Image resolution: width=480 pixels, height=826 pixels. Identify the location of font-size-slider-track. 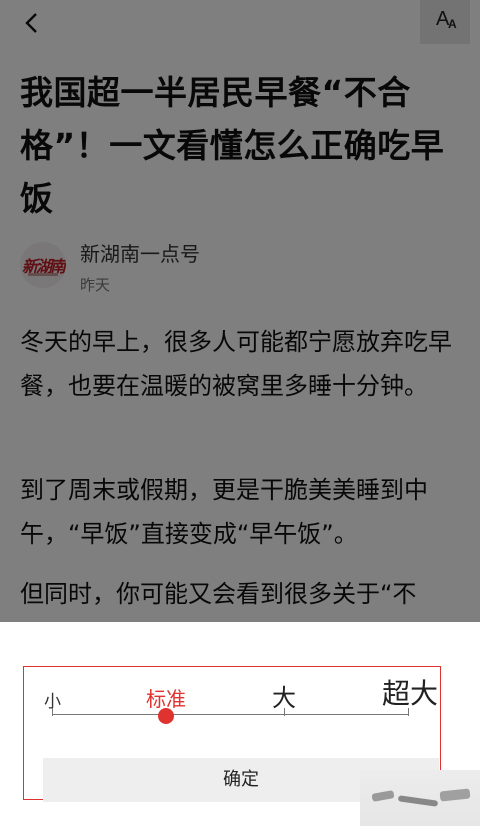
(230, 714).